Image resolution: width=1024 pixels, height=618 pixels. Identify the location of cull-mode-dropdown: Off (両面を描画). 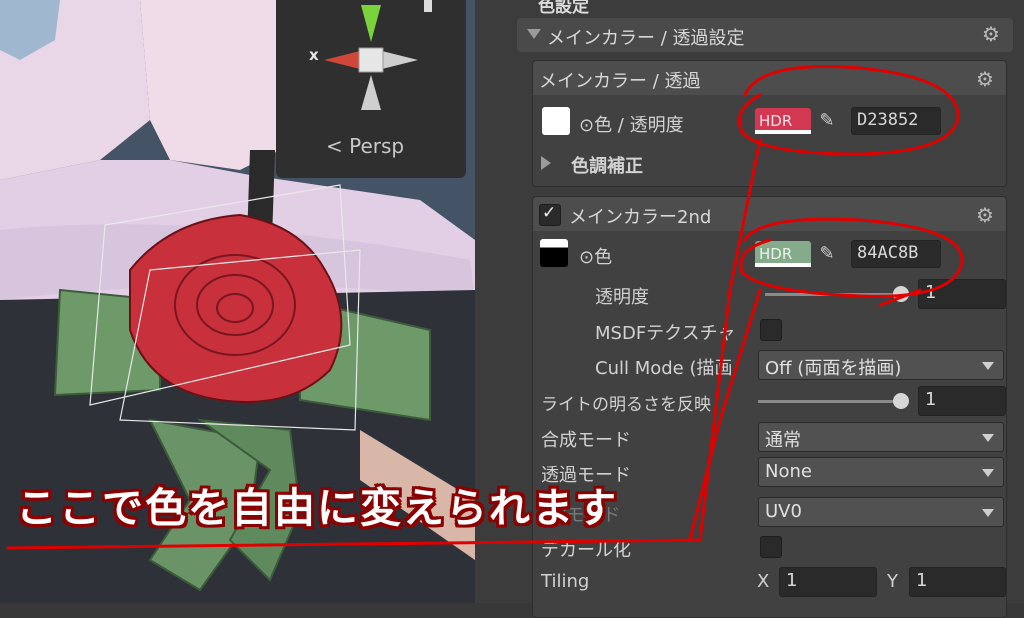
(881, 365).